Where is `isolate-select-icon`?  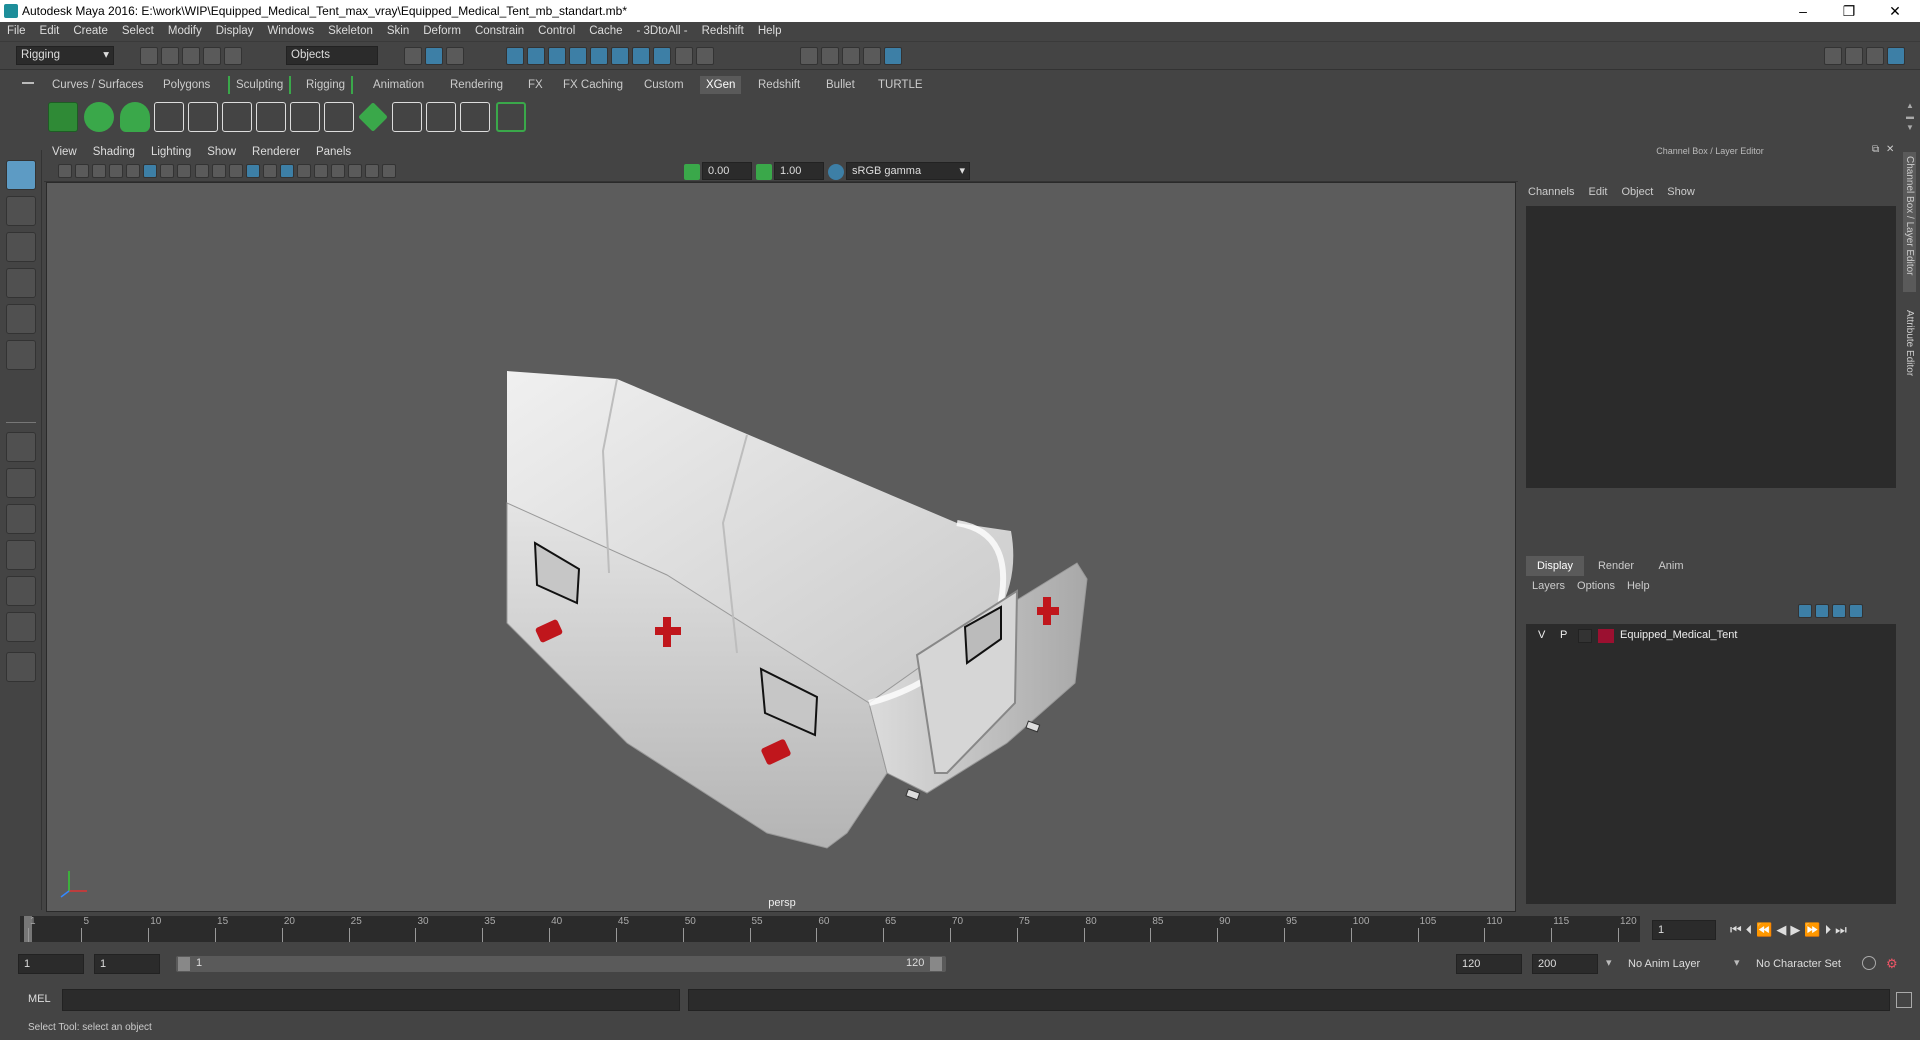 isolate-select-icon is located at coordinates (372, 171).